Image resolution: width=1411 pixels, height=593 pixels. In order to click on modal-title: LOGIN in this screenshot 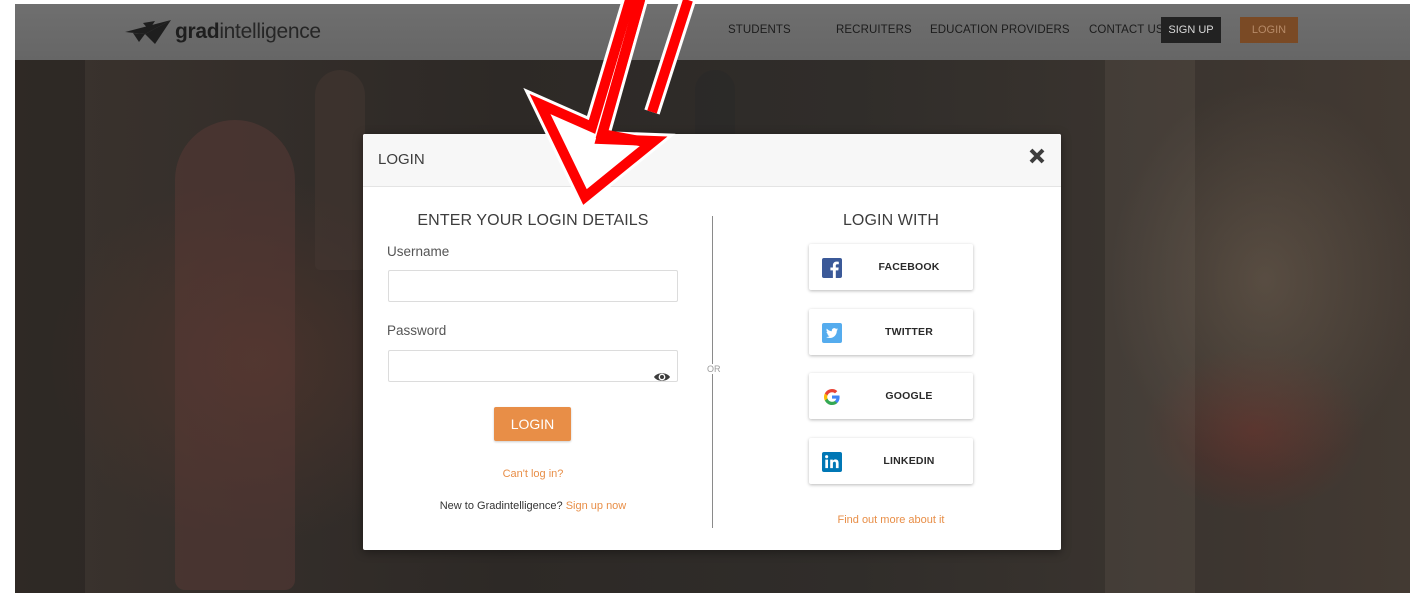, I will do `click(401, 159)`.